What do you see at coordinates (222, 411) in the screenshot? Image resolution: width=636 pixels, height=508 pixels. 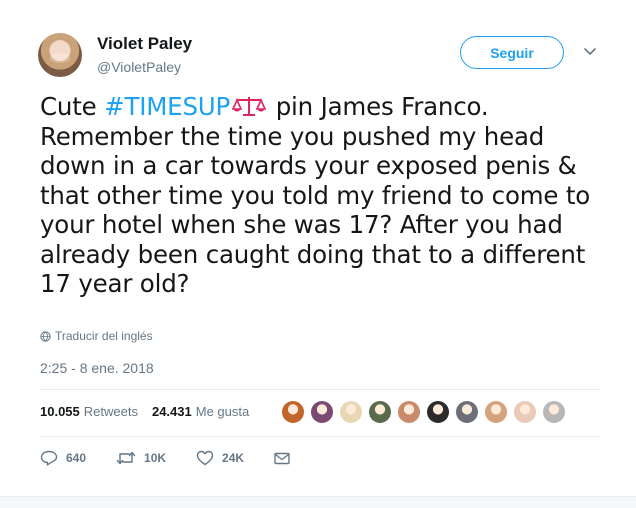 I see `likes-label: Me gusta` at bounding box center [222, 411].